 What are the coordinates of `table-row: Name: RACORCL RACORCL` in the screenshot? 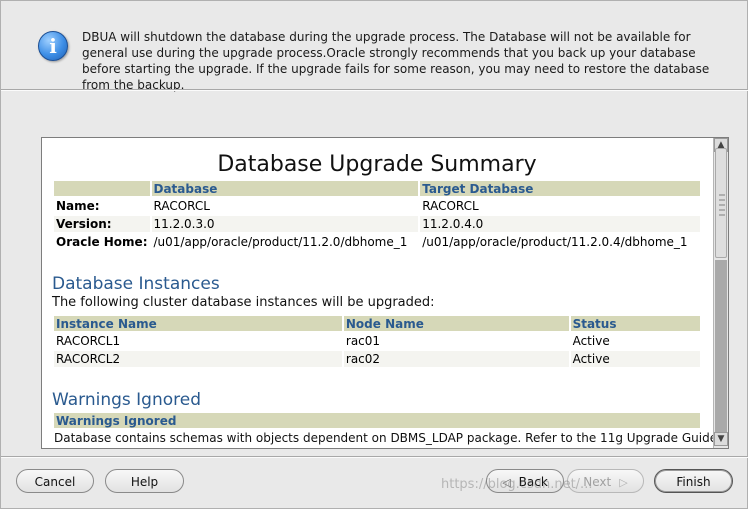 It's located at (377, 206).